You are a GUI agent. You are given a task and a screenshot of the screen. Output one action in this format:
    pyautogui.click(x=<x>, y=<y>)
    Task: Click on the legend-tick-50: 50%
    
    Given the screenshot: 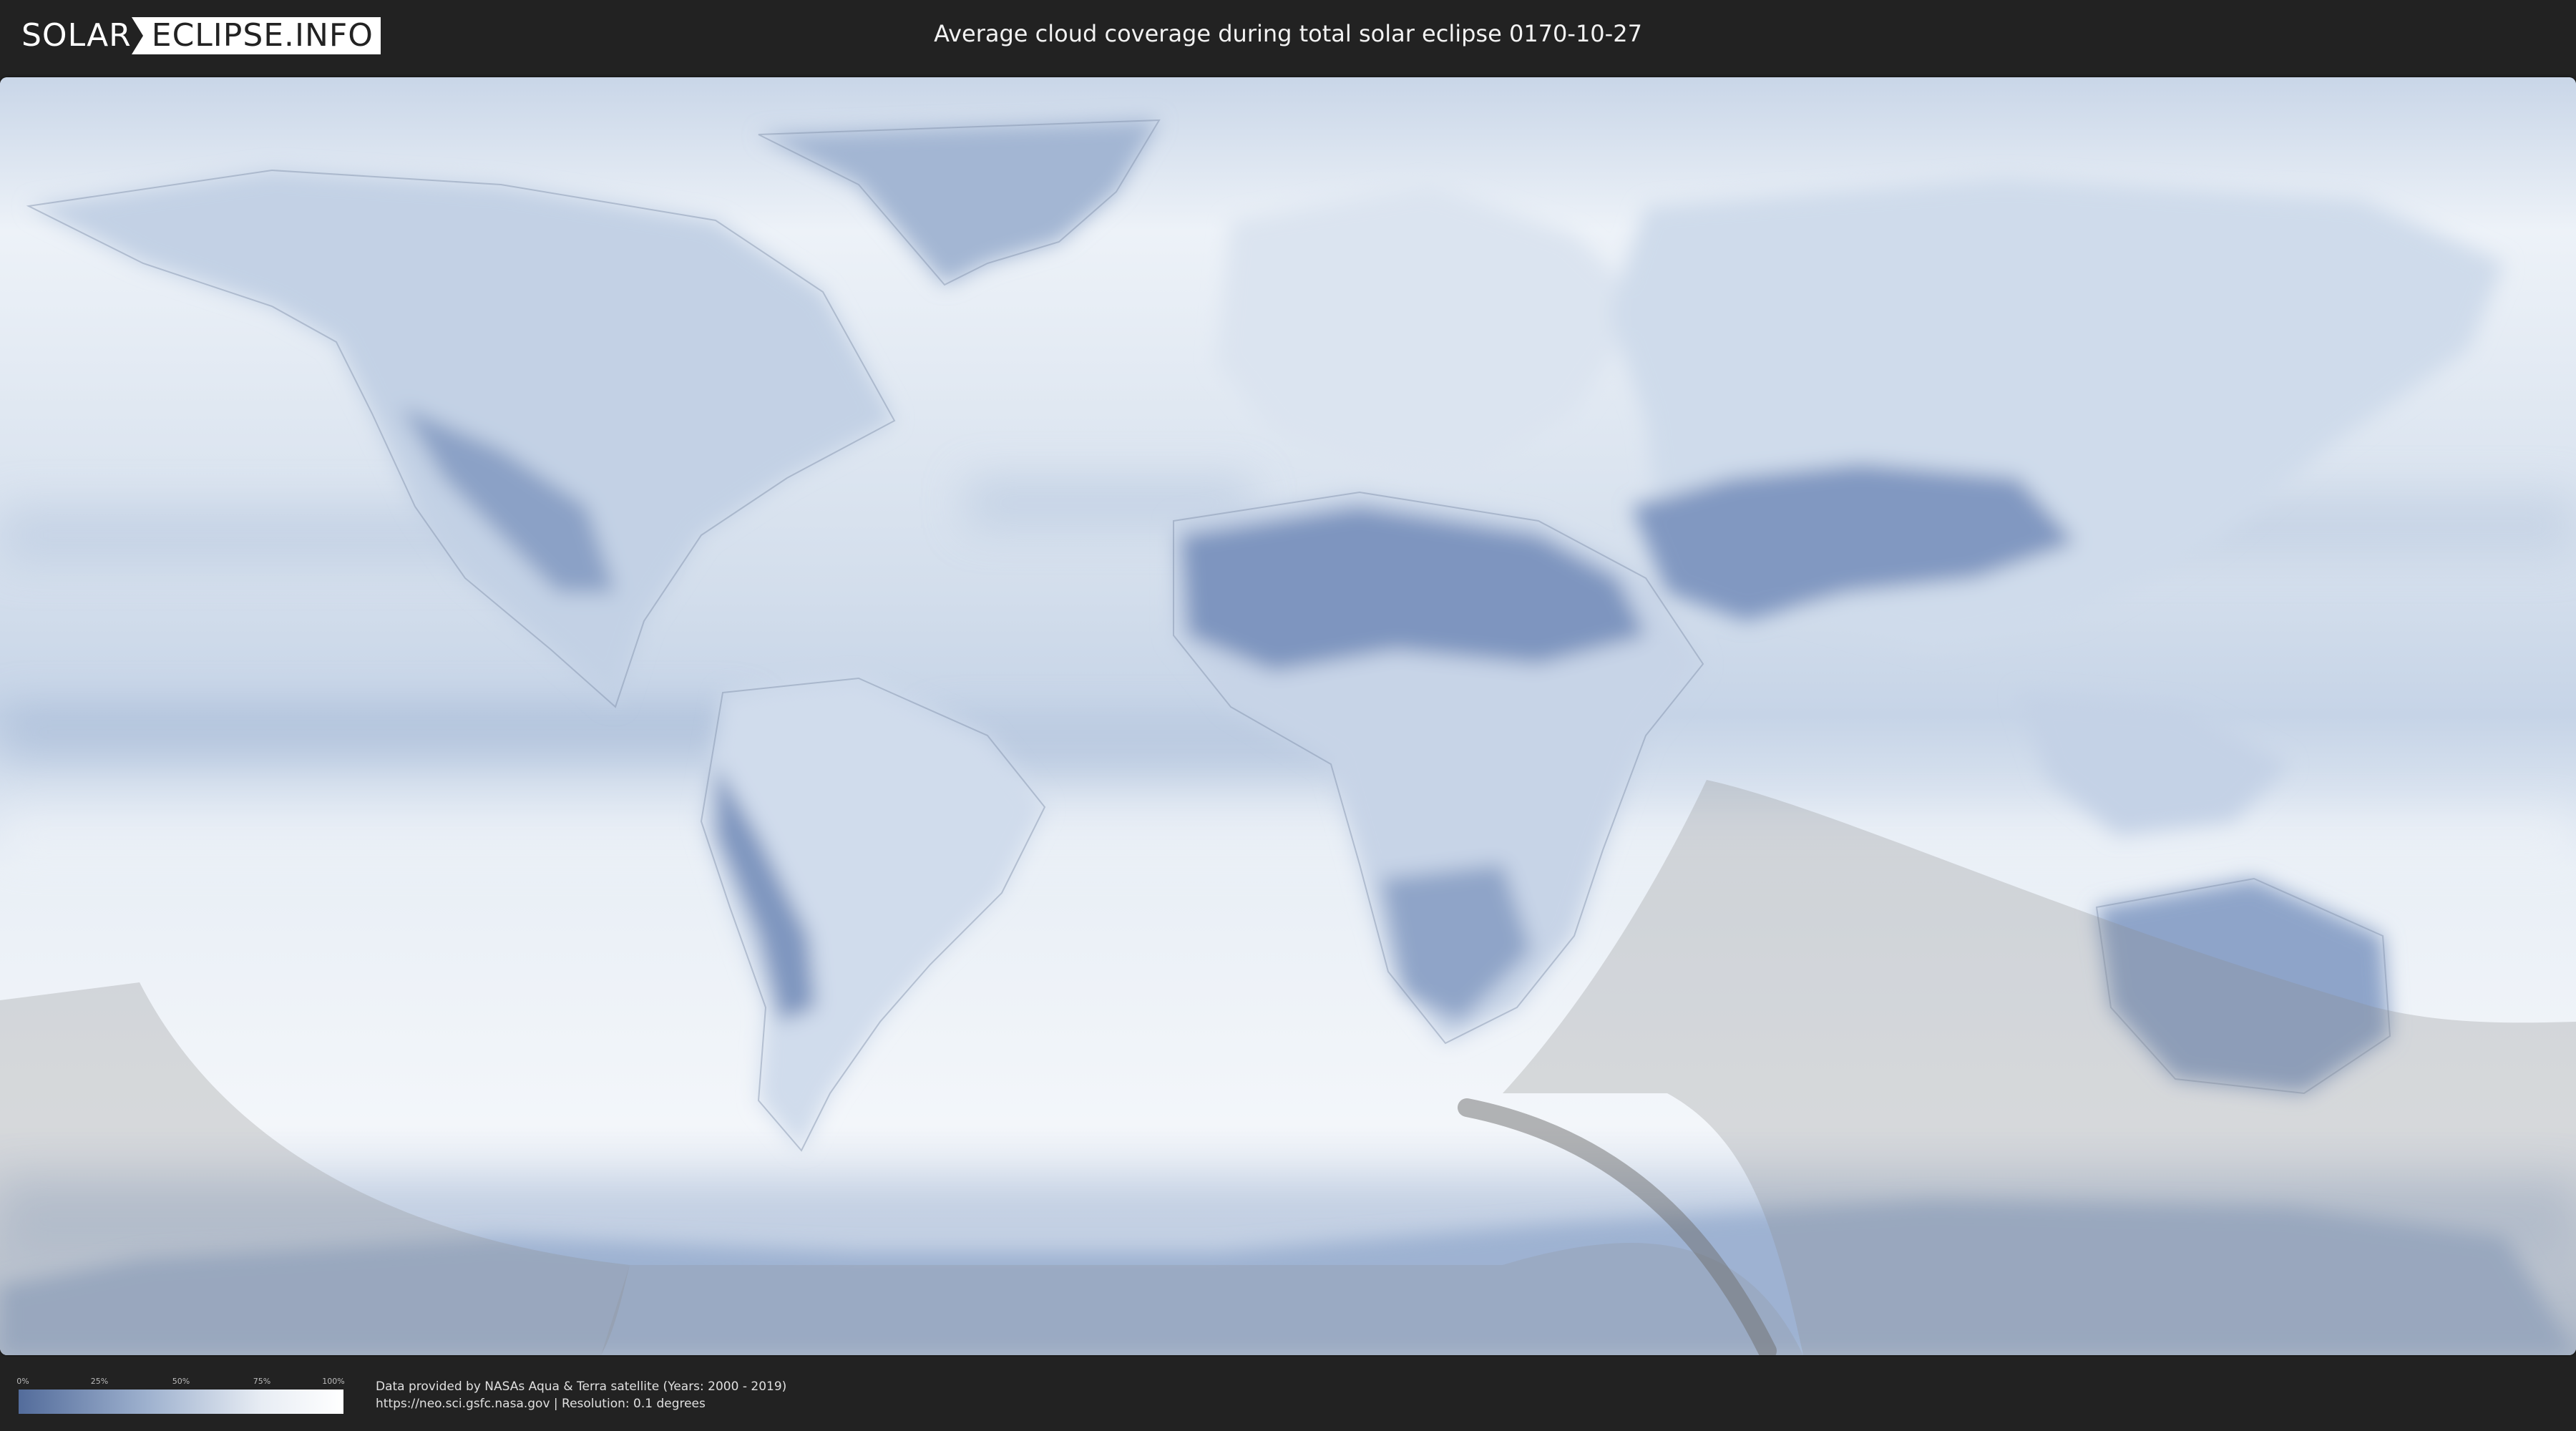 What is the action you would take?
    pyautogui.click(x=181, y=1382)
    